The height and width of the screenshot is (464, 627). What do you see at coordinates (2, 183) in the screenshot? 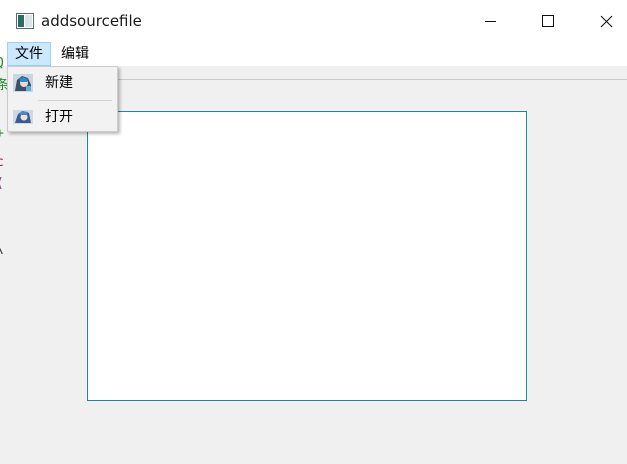
I see `bg-fragment: (` at bounding box center [2, 183].